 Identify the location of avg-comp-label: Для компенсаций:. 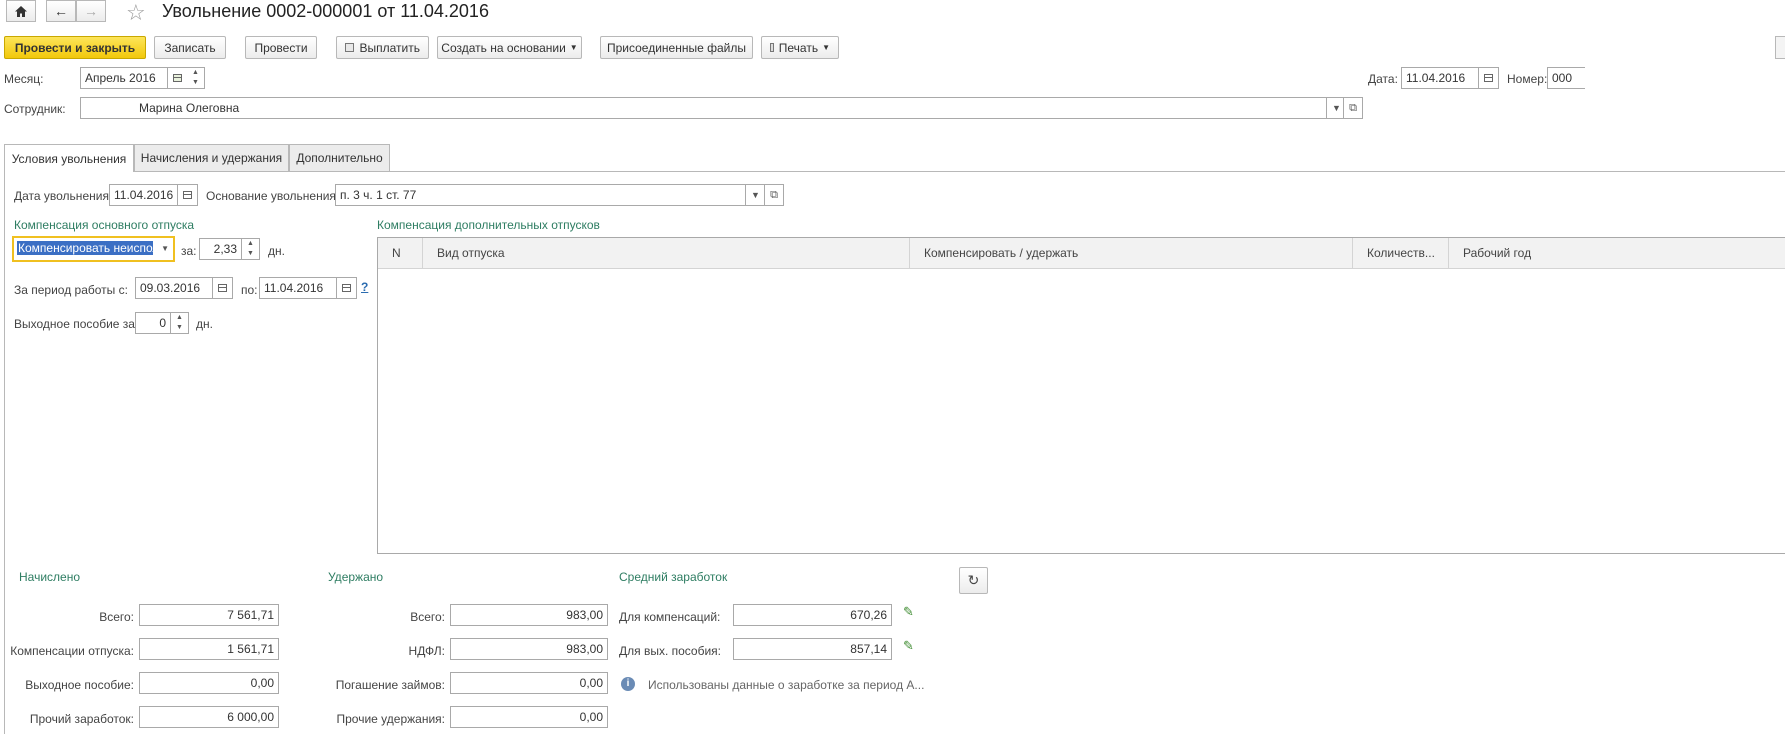
(670, 617).